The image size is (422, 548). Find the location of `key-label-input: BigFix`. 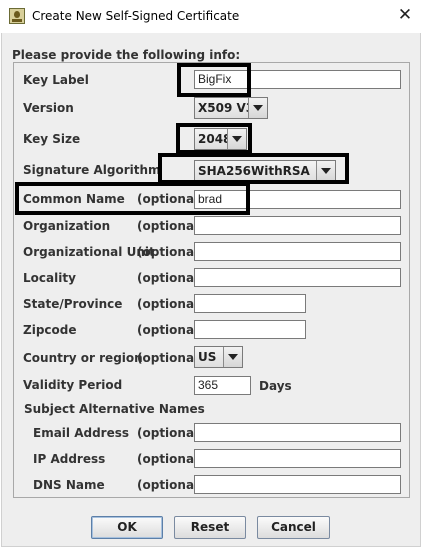

key-label-input: BigFix is located at coordinates (297, 79).